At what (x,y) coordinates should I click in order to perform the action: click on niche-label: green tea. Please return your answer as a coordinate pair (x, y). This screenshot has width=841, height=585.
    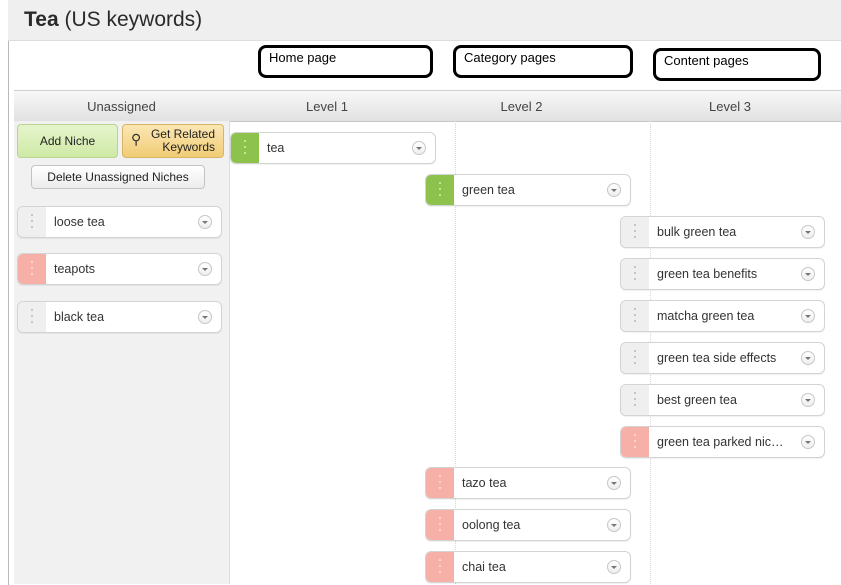
    Looking at the image, I should click on (488, 190).